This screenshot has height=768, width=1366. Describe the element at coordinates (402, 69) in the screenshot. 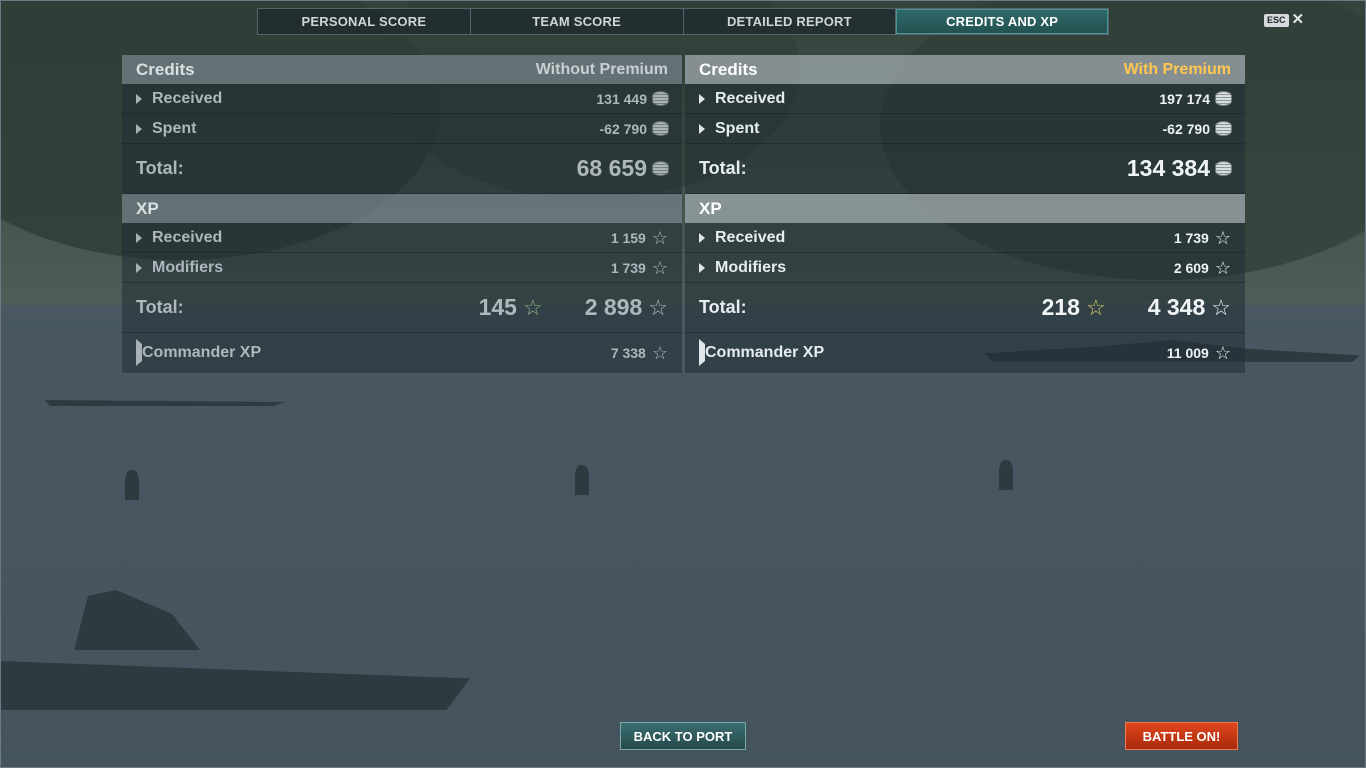

I see `credits-section-header: Credits Without Premium` at that location.